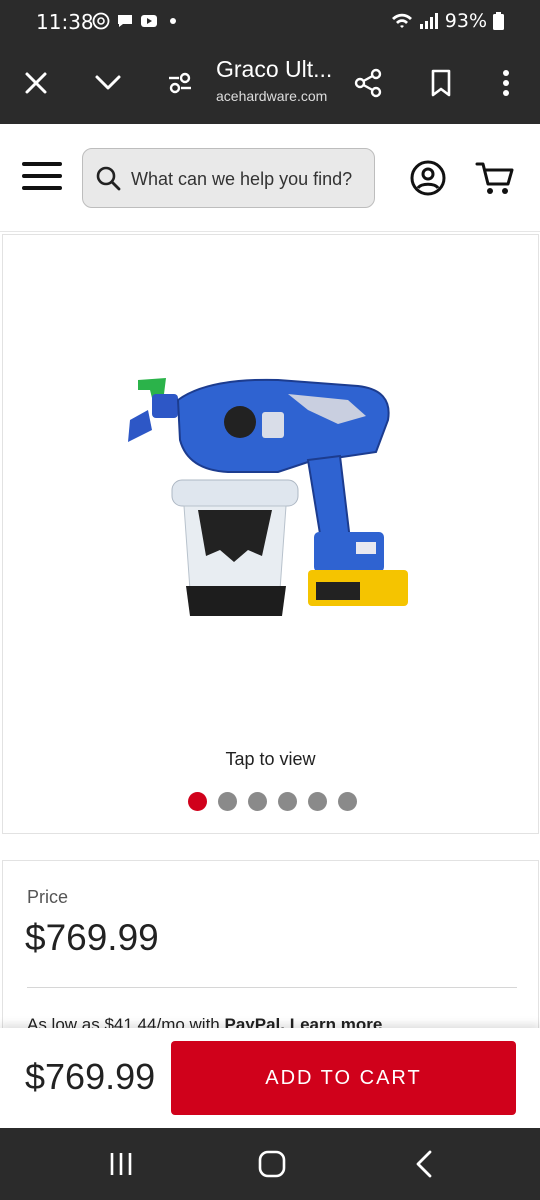 This screenshot has width=540, height=1200. Describe the element at coordinates (251, 179) in the screenshot. I see `search-input` at that location.